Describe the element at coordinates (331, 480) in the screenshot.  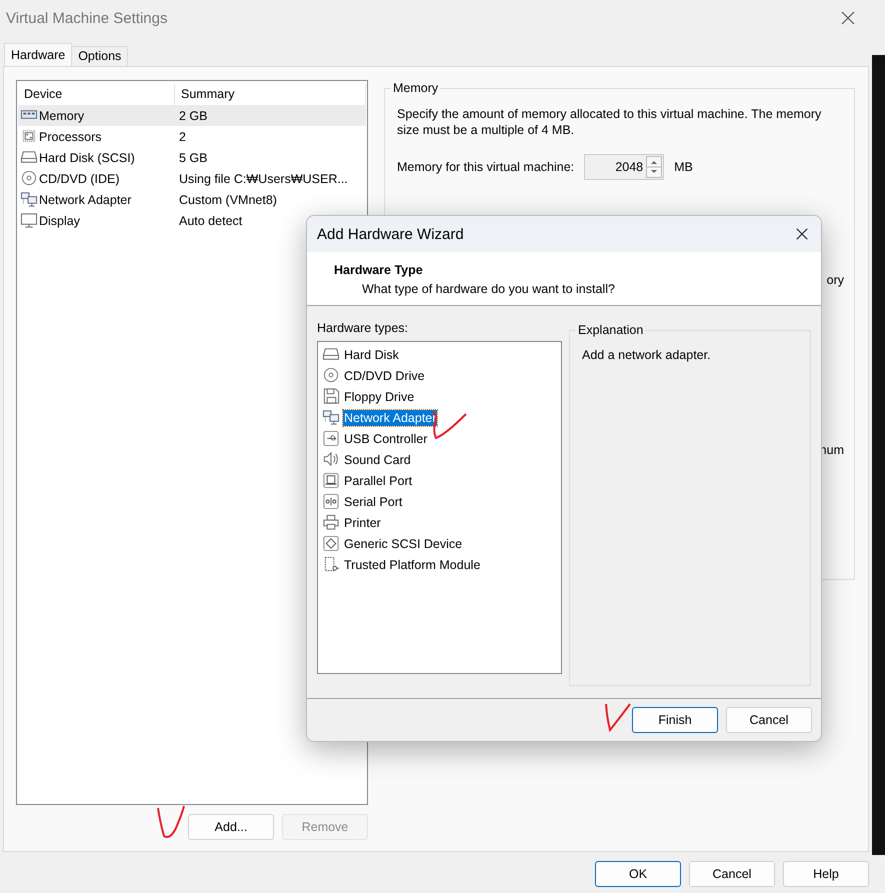
I see `port-icon` at that location.